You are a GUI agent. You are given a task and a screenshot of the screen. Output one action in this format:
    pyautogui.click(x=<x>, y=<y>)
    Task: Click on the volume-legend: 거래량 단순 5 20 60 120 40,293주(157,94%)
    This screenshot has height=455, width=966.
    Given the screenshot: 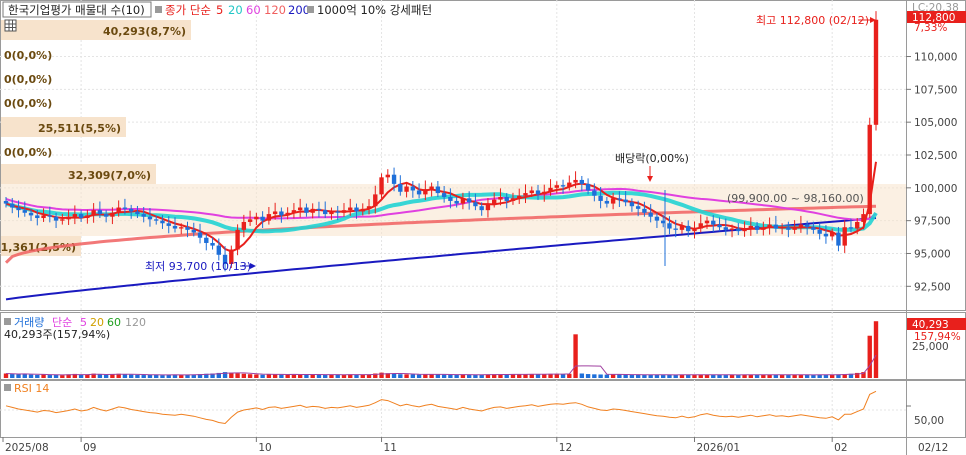 What is the action you would take?
    pyautogui.click(x=75, y=328)
    